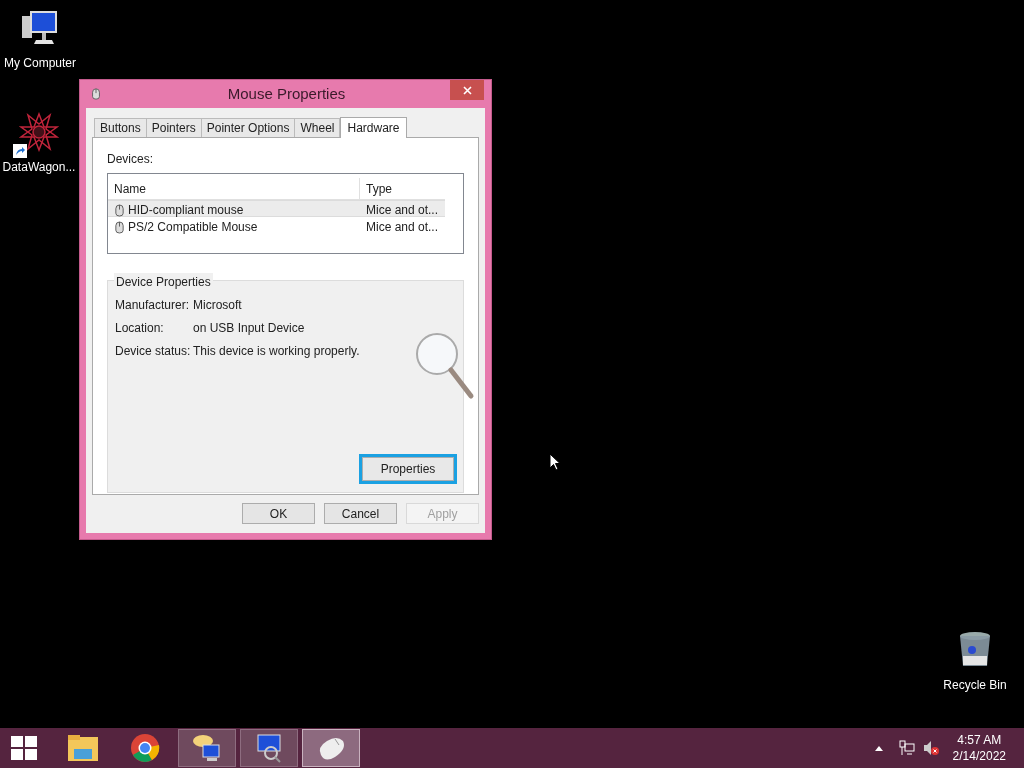  What do you see at coordinates (140, 328) in the screenshot?
I see `property-label: Location:` at bounding box center [140, 328].